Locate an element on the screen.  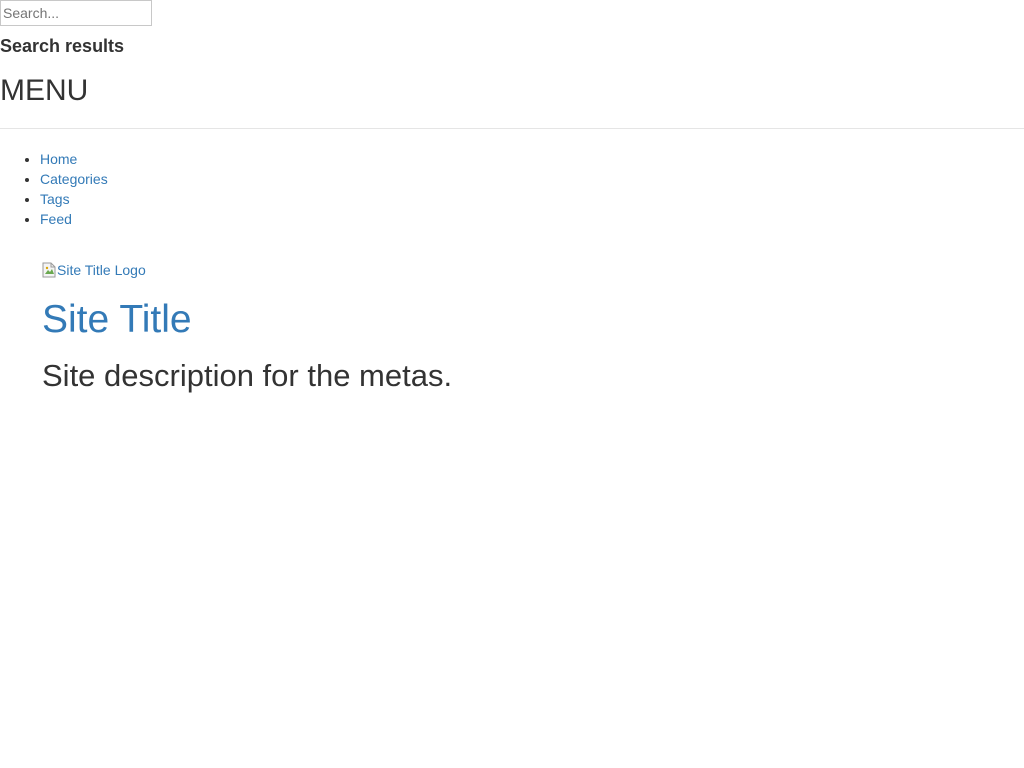
search-input is located at coordinates (76, 13).